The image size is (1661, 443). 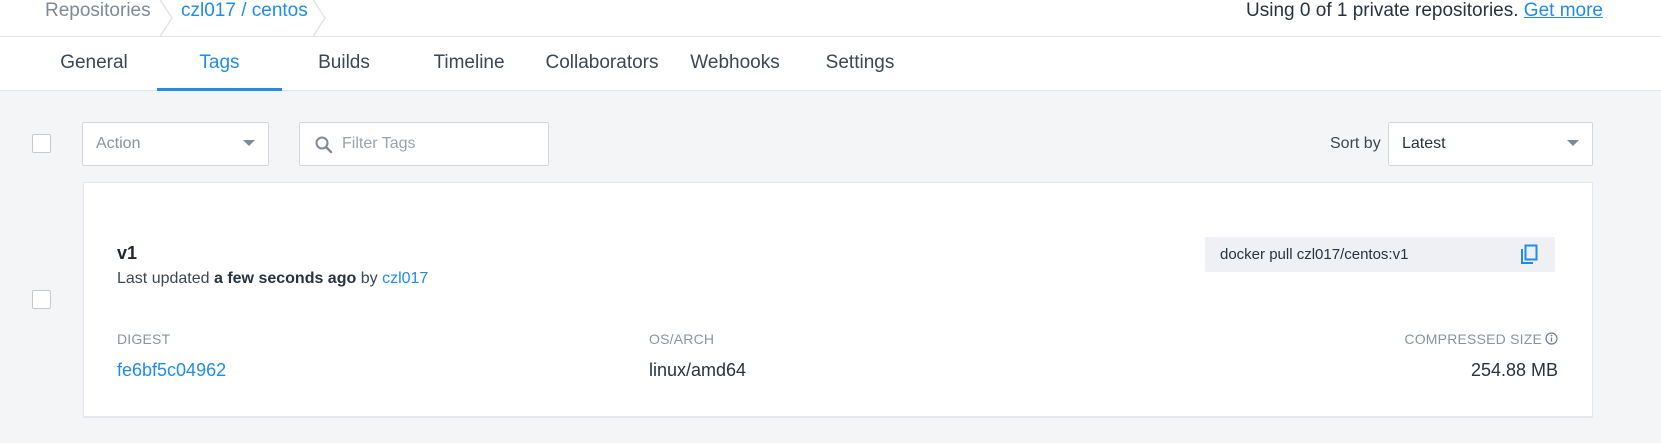 What do you see at coordinates (1490, 144) in the screenshot?
I see `sort-dropdown: Latest` at bounding box center [1490, 144].